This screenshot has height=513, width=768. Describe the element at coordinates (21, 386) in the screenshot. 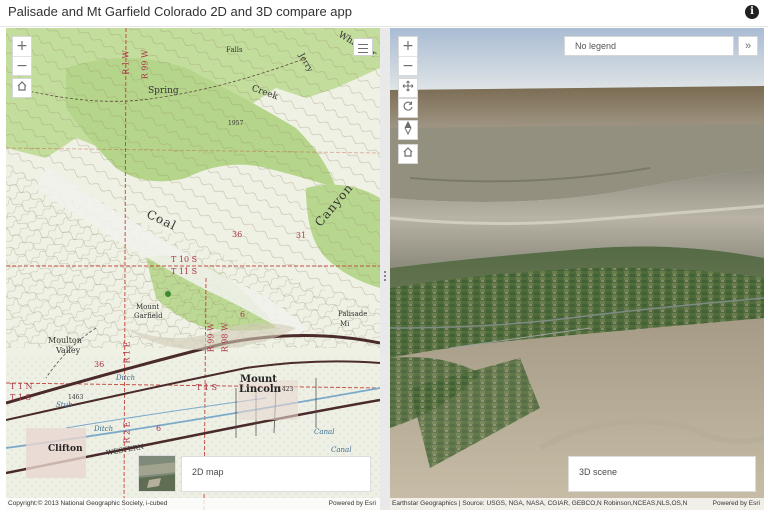

I see `map-label-t1n: T 1 N` at that location.